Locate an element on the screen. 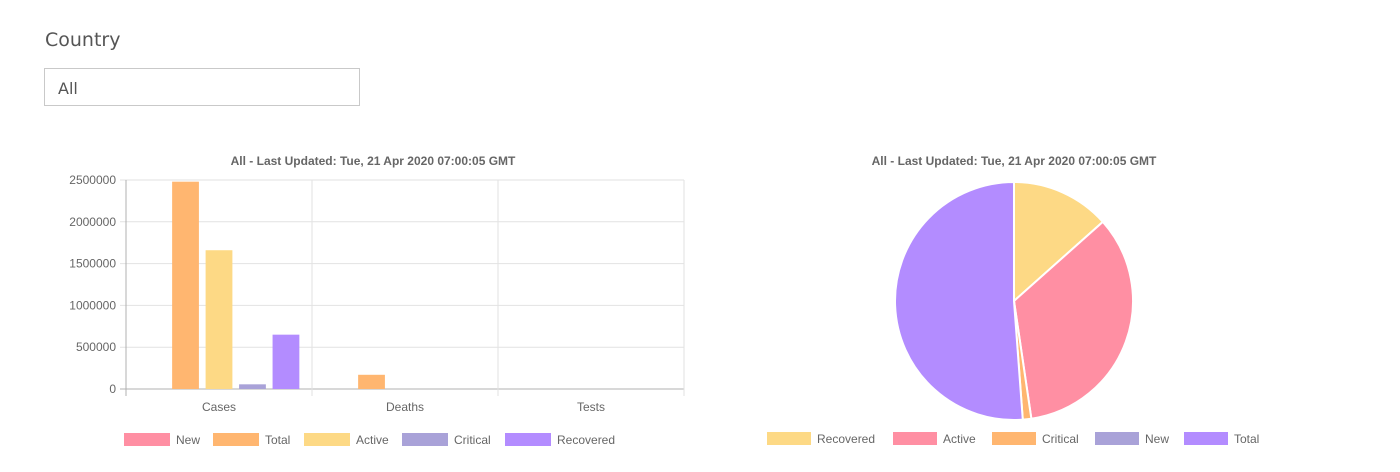 This screenshot has height=472, width=1400. legend-label: New is located at coordinates (1157, 439).